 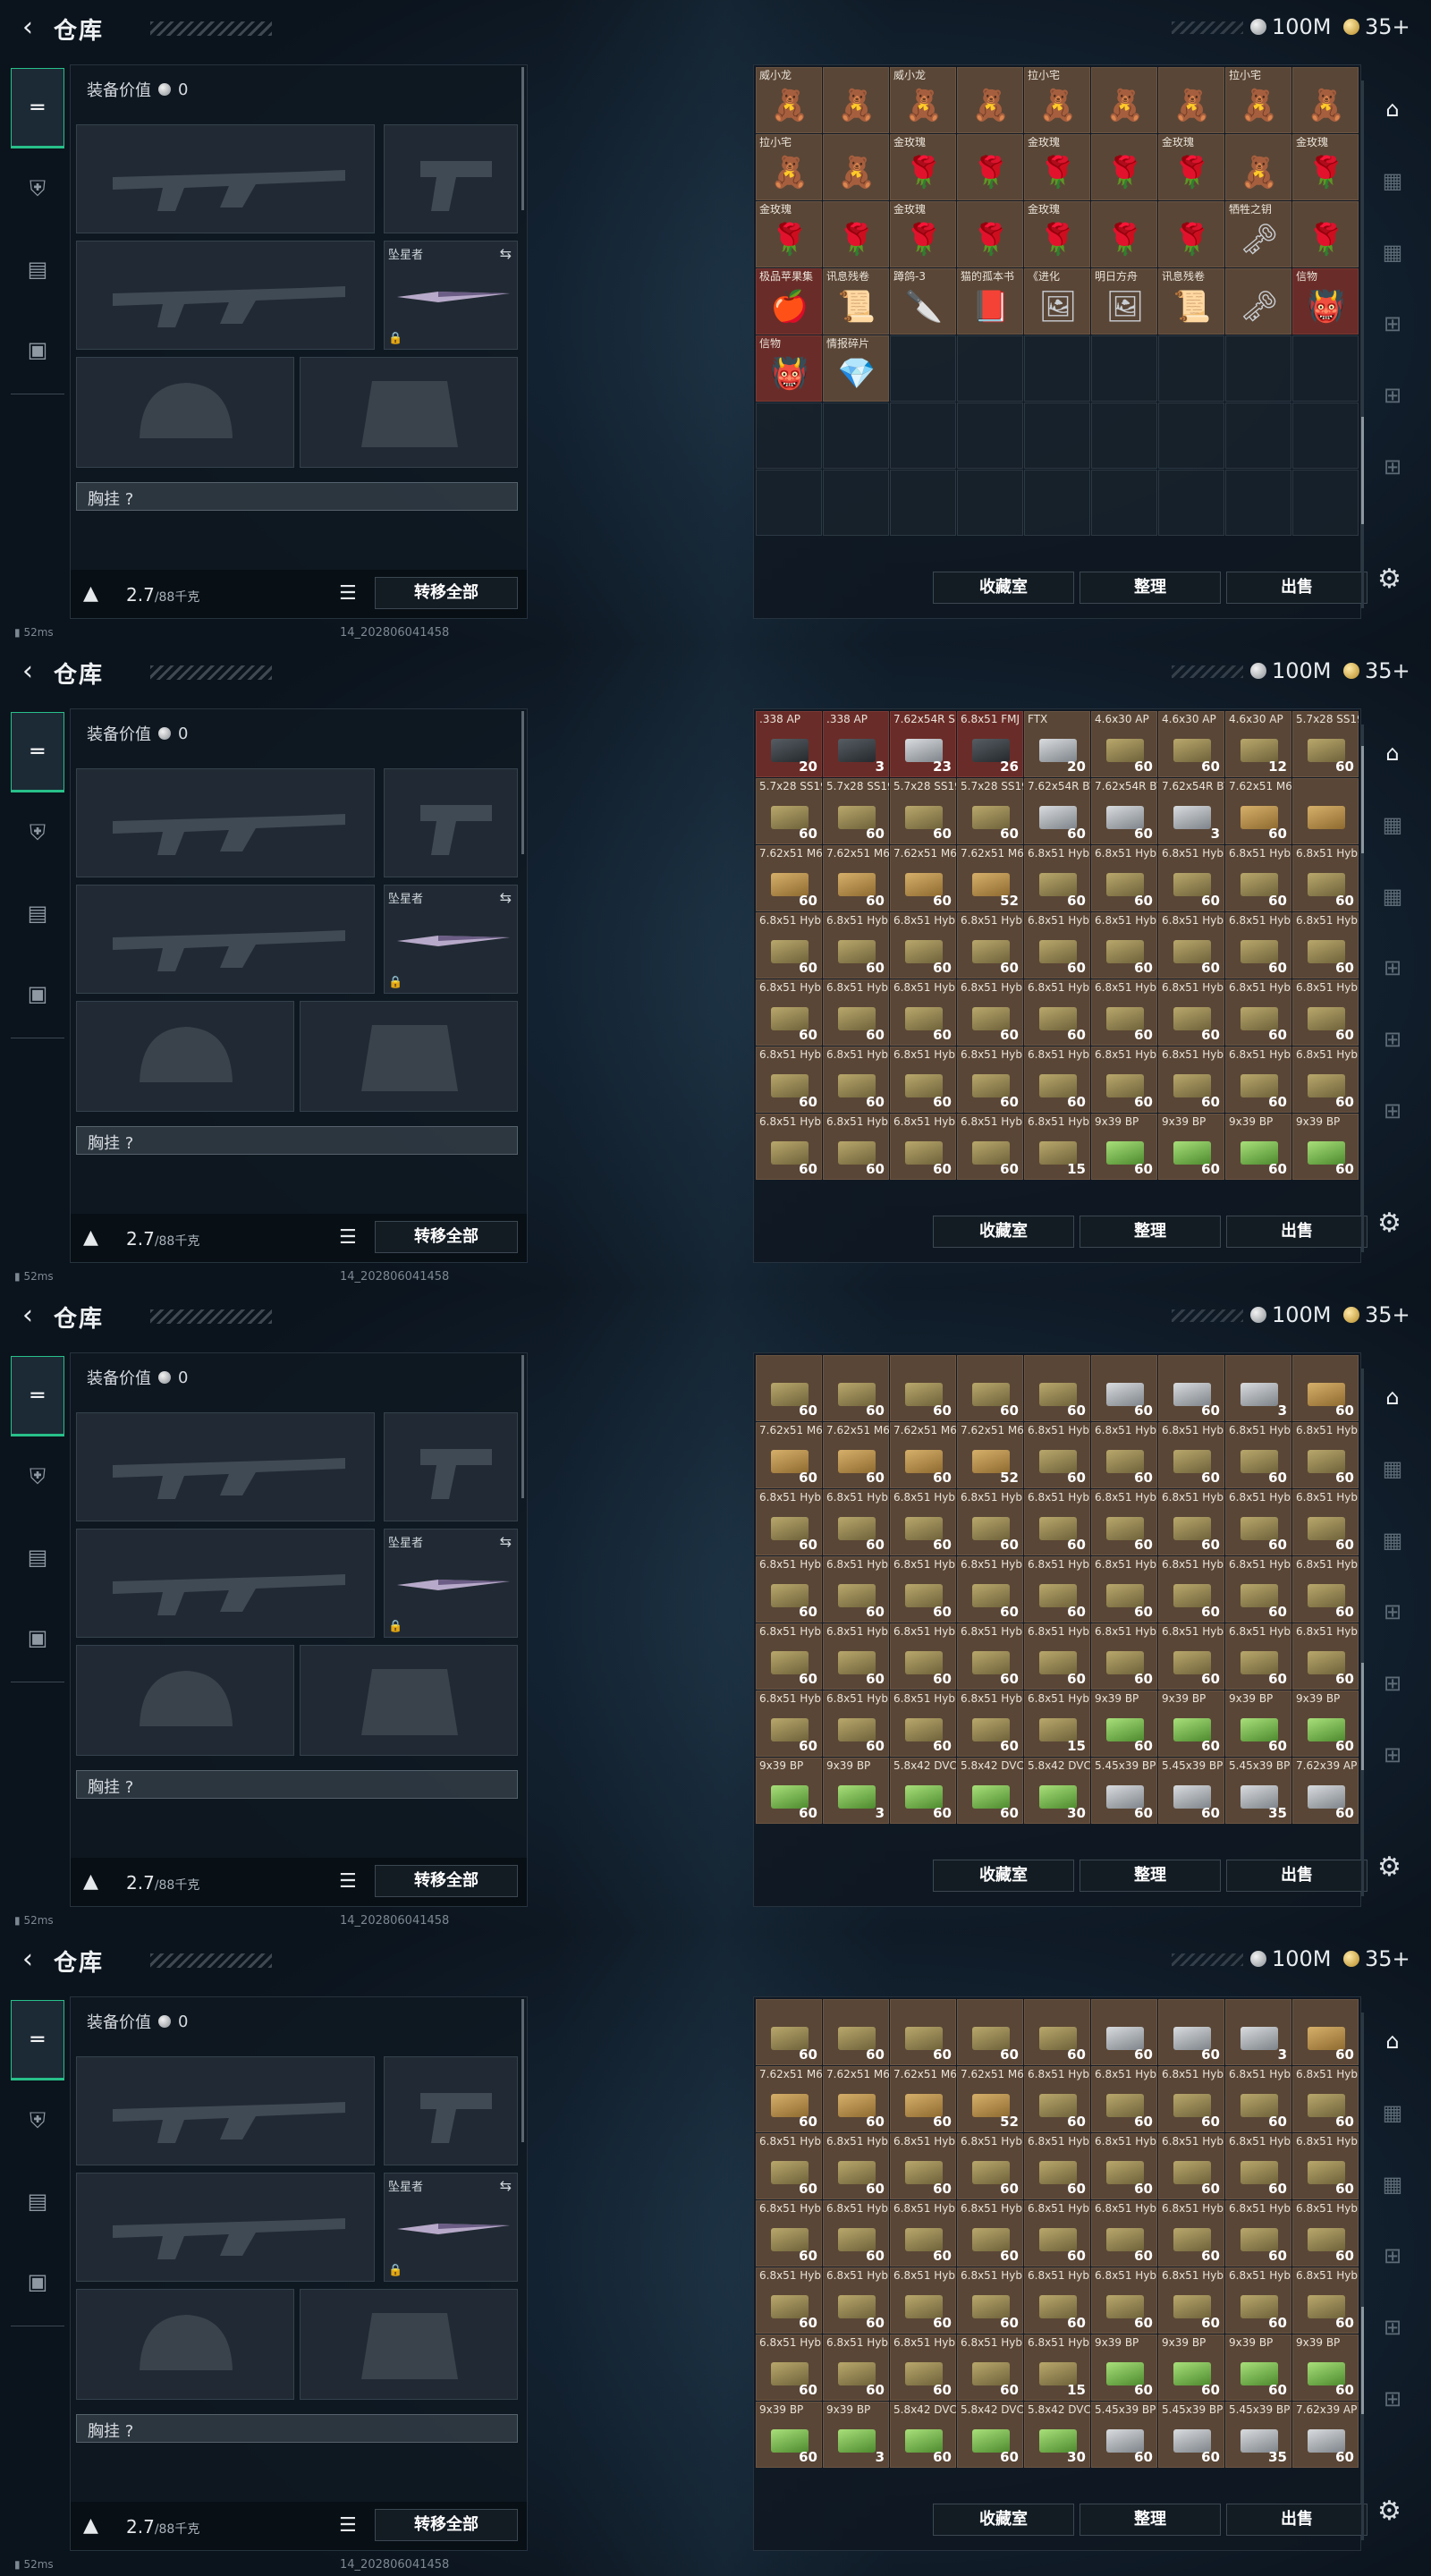 I want to click on armor-tab: ⛨, so click(x=38, y=188).